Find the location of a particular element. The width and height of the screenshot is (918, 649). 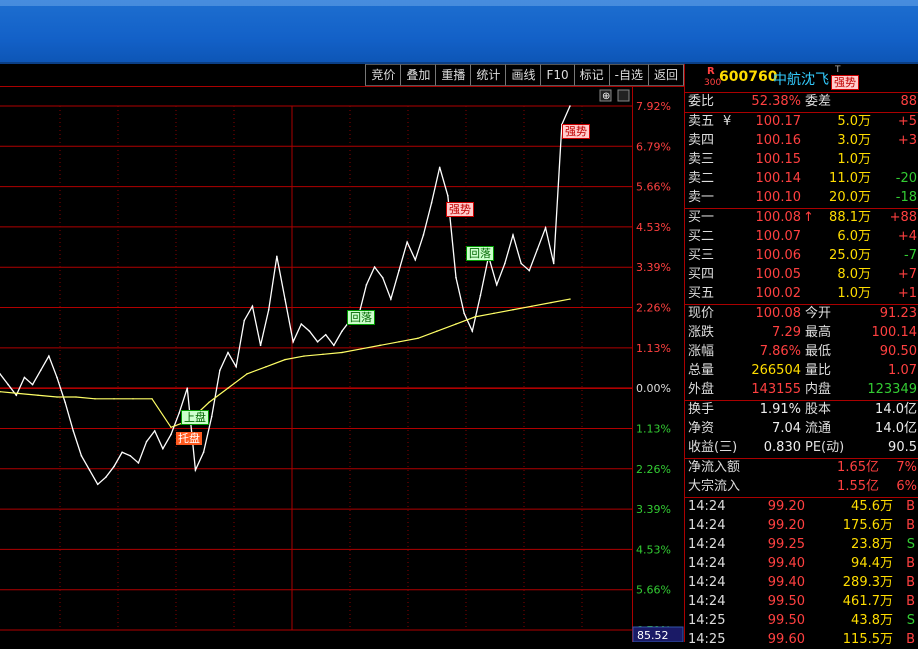

chart-annotation-tag: 强势 is located at coordinates (576, 131).